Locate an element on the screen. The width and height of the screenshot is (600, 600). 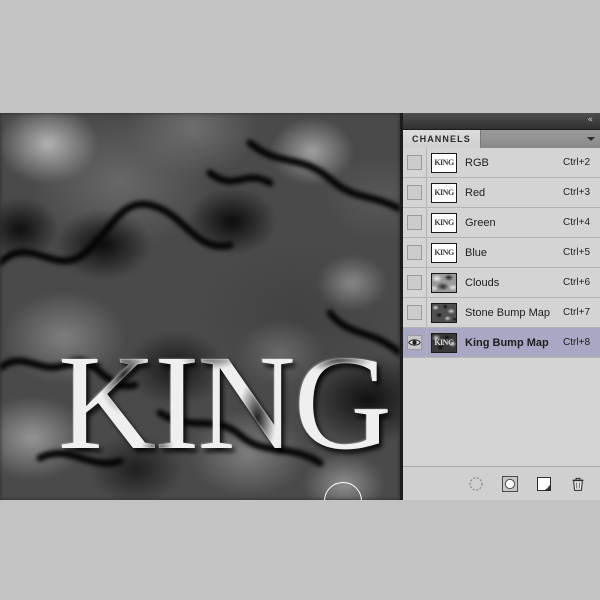
new-channel-icon is located at coordinates (544, 484).